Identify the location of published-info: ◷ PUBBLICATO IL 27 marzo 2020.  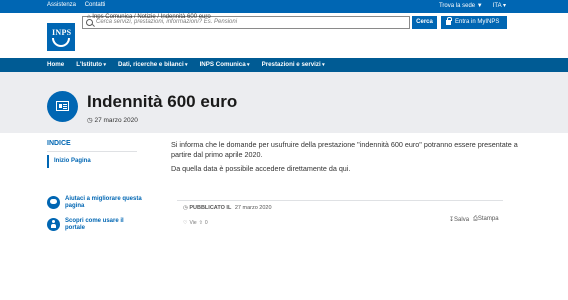
(227, 208).